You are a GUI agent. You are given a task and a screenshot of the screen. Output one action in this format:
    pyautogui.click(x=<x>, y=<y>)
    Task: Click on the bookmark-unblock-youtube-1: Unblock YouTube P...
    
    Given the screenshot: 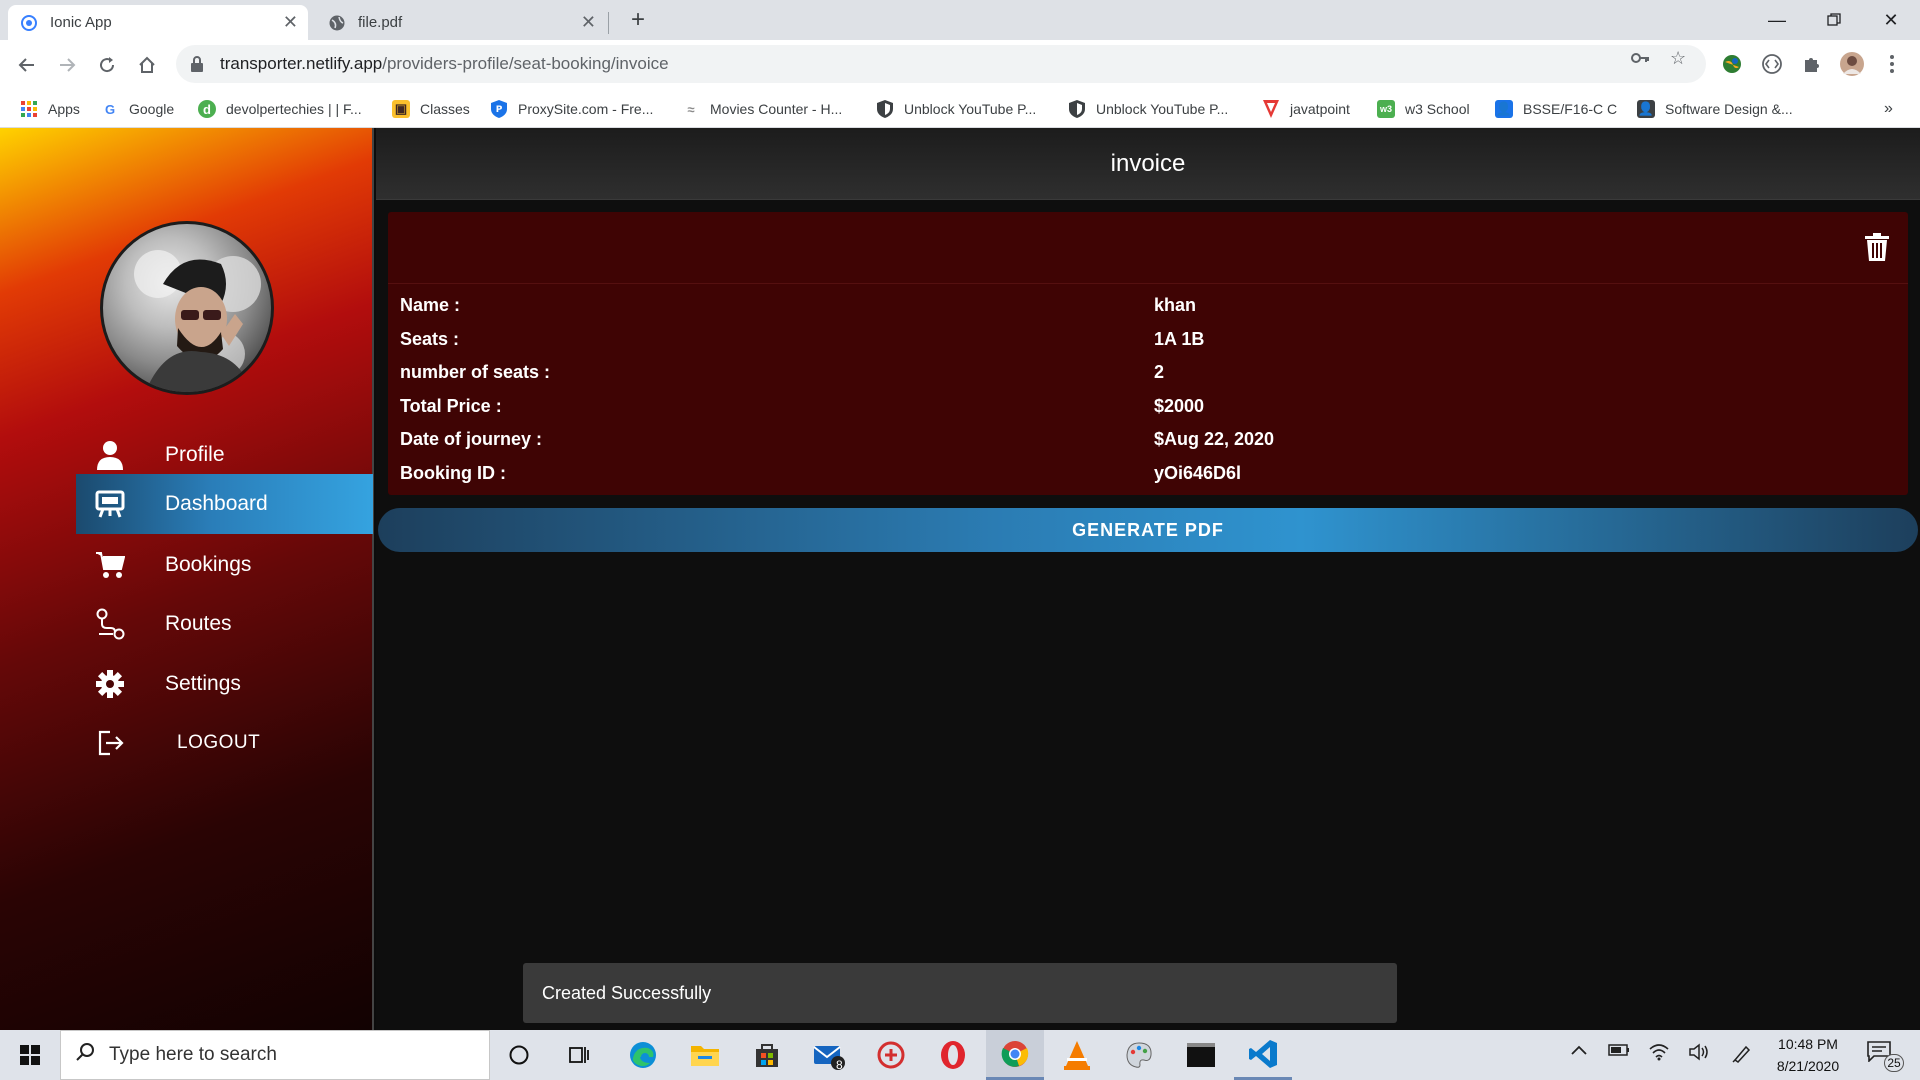 What is the action you would take?
    pyautogui.click(x=956, y=109)
    